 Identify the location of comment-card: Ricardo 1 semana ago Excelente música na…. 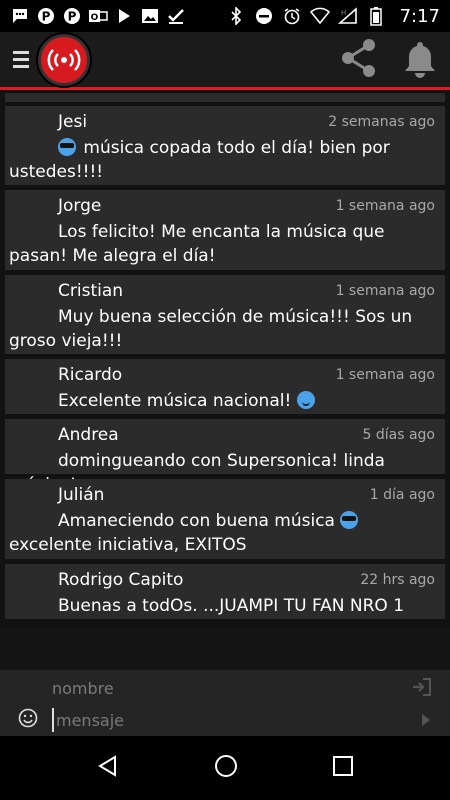
(225, 386).